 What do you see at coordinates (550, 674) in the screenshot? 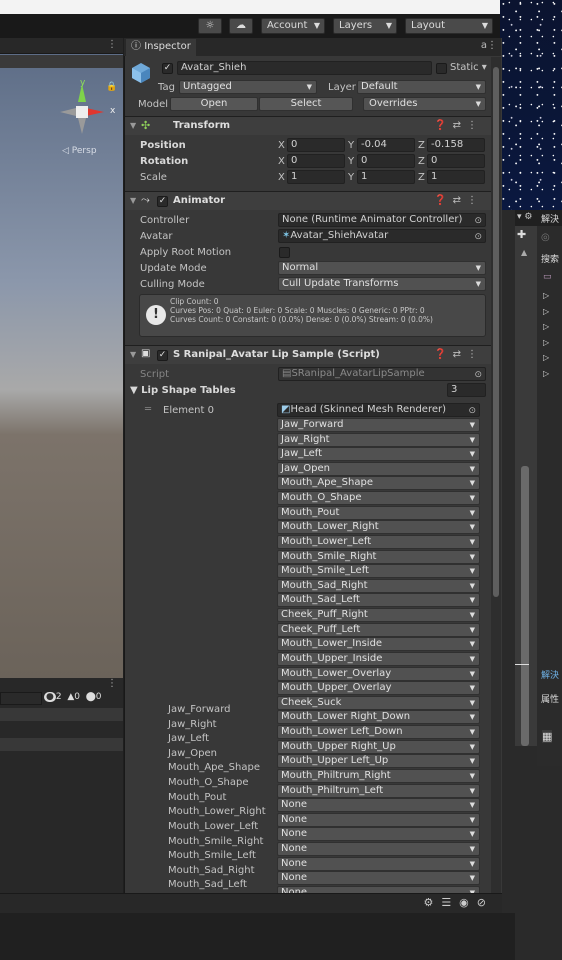
I see `side-label-solve-2: 解決` at bounding box center [550, 674].